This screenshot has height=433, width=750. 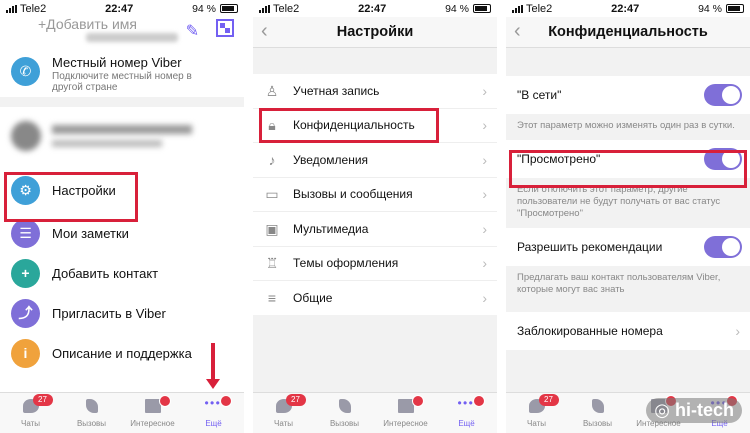 I want to click on nav-bar: ‹ Настройки, so click(x=375, y=32).